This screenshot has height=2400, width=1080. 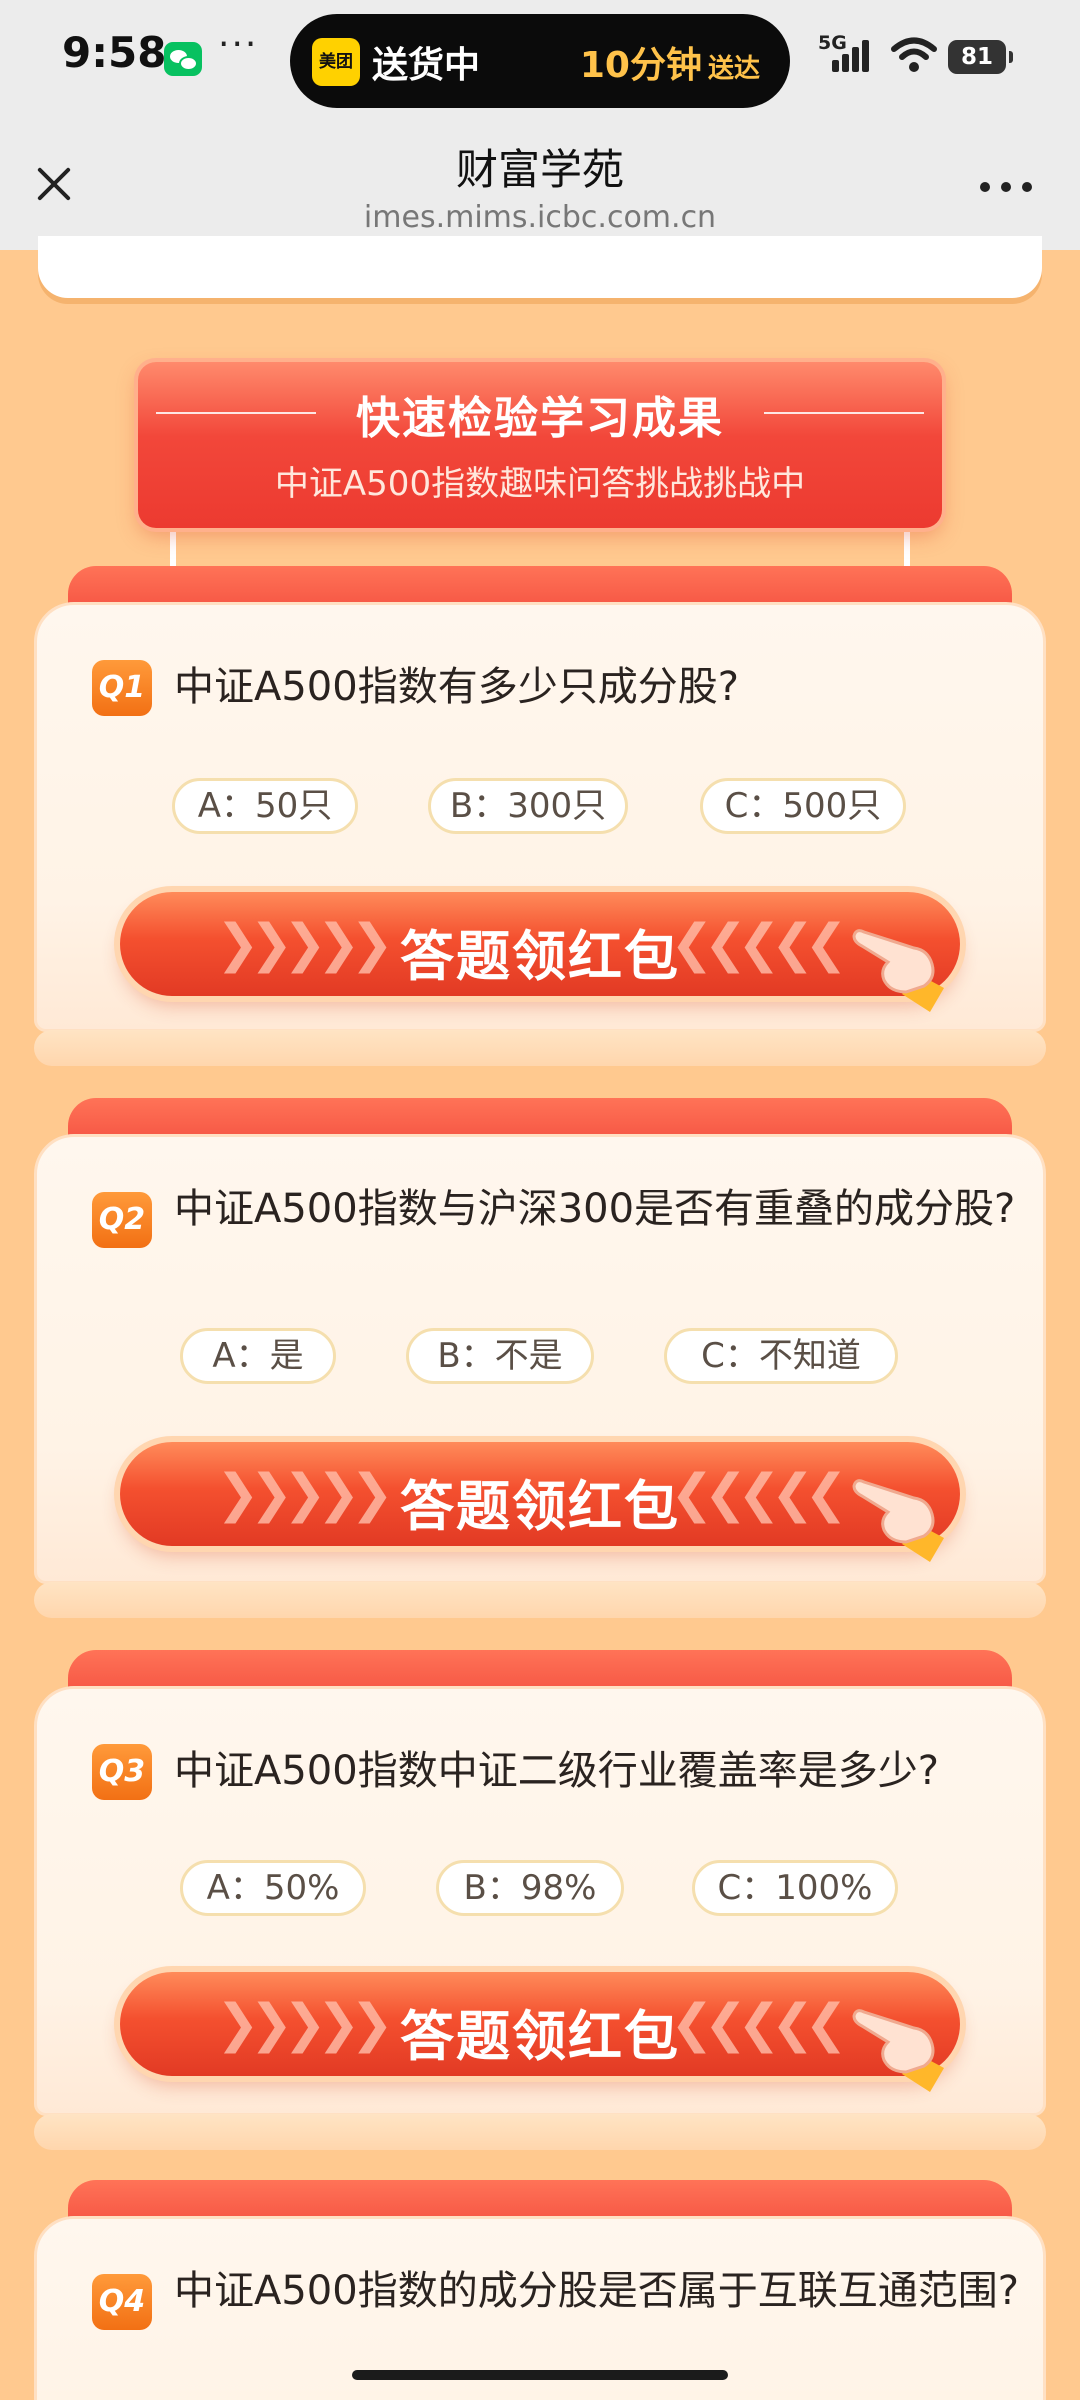 What do you see at coordinates (122, 2302) in the screenshot?
I see `question-badge: Q4` at bounding box center [122, 2302].